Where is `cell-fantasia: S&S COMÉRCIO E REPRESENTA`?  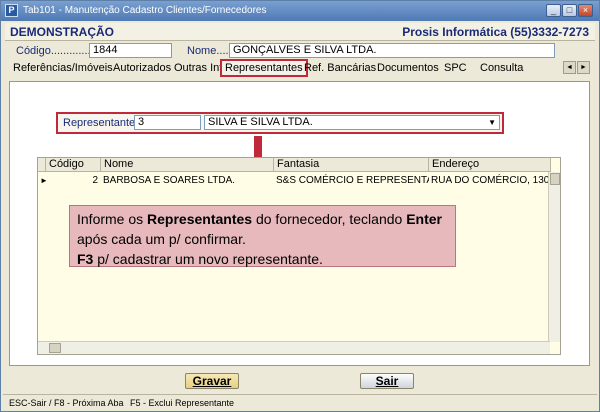 cell-fantasia: S&S COMÉRCIO E REPRESENTA is located at coordinates (351, 180).